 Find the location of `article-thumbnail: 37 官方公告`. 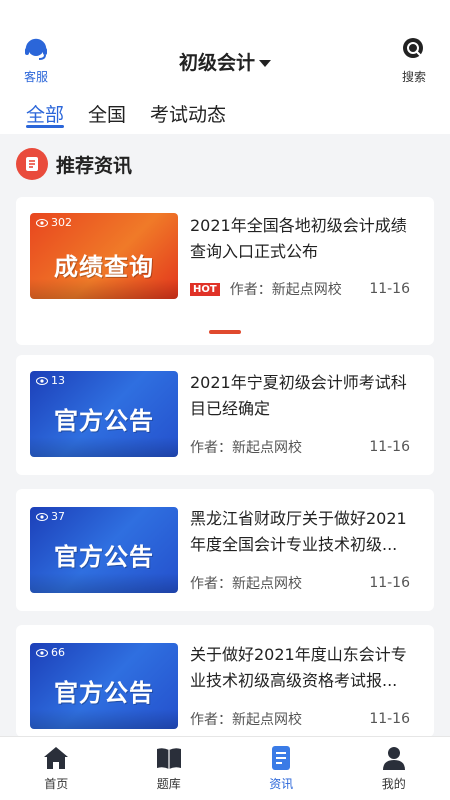

article-thumbnail: 37 官方公告 is located at coordinates (104, 550).